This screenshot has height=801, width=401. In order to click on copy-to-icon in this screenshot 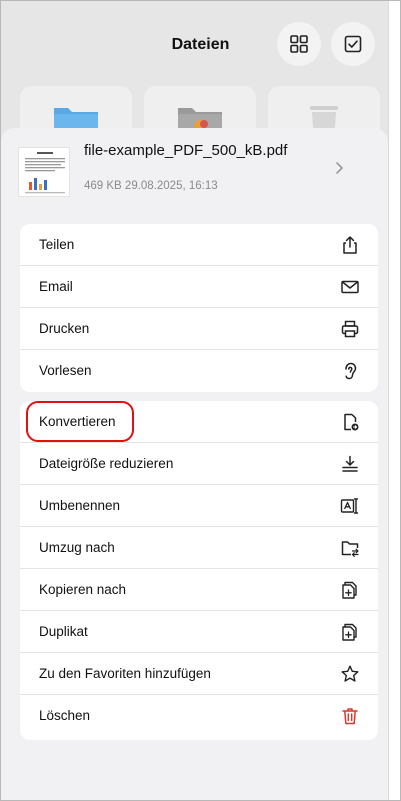, I will do `click(349, 590)`.